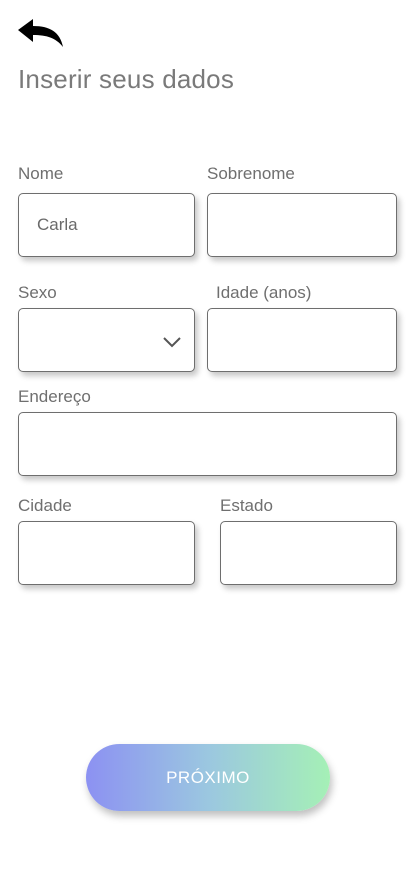 Image resolution: width=414 pixels, height=896 pixels. I want to click on chevron-down-icon, so click(172, 341).